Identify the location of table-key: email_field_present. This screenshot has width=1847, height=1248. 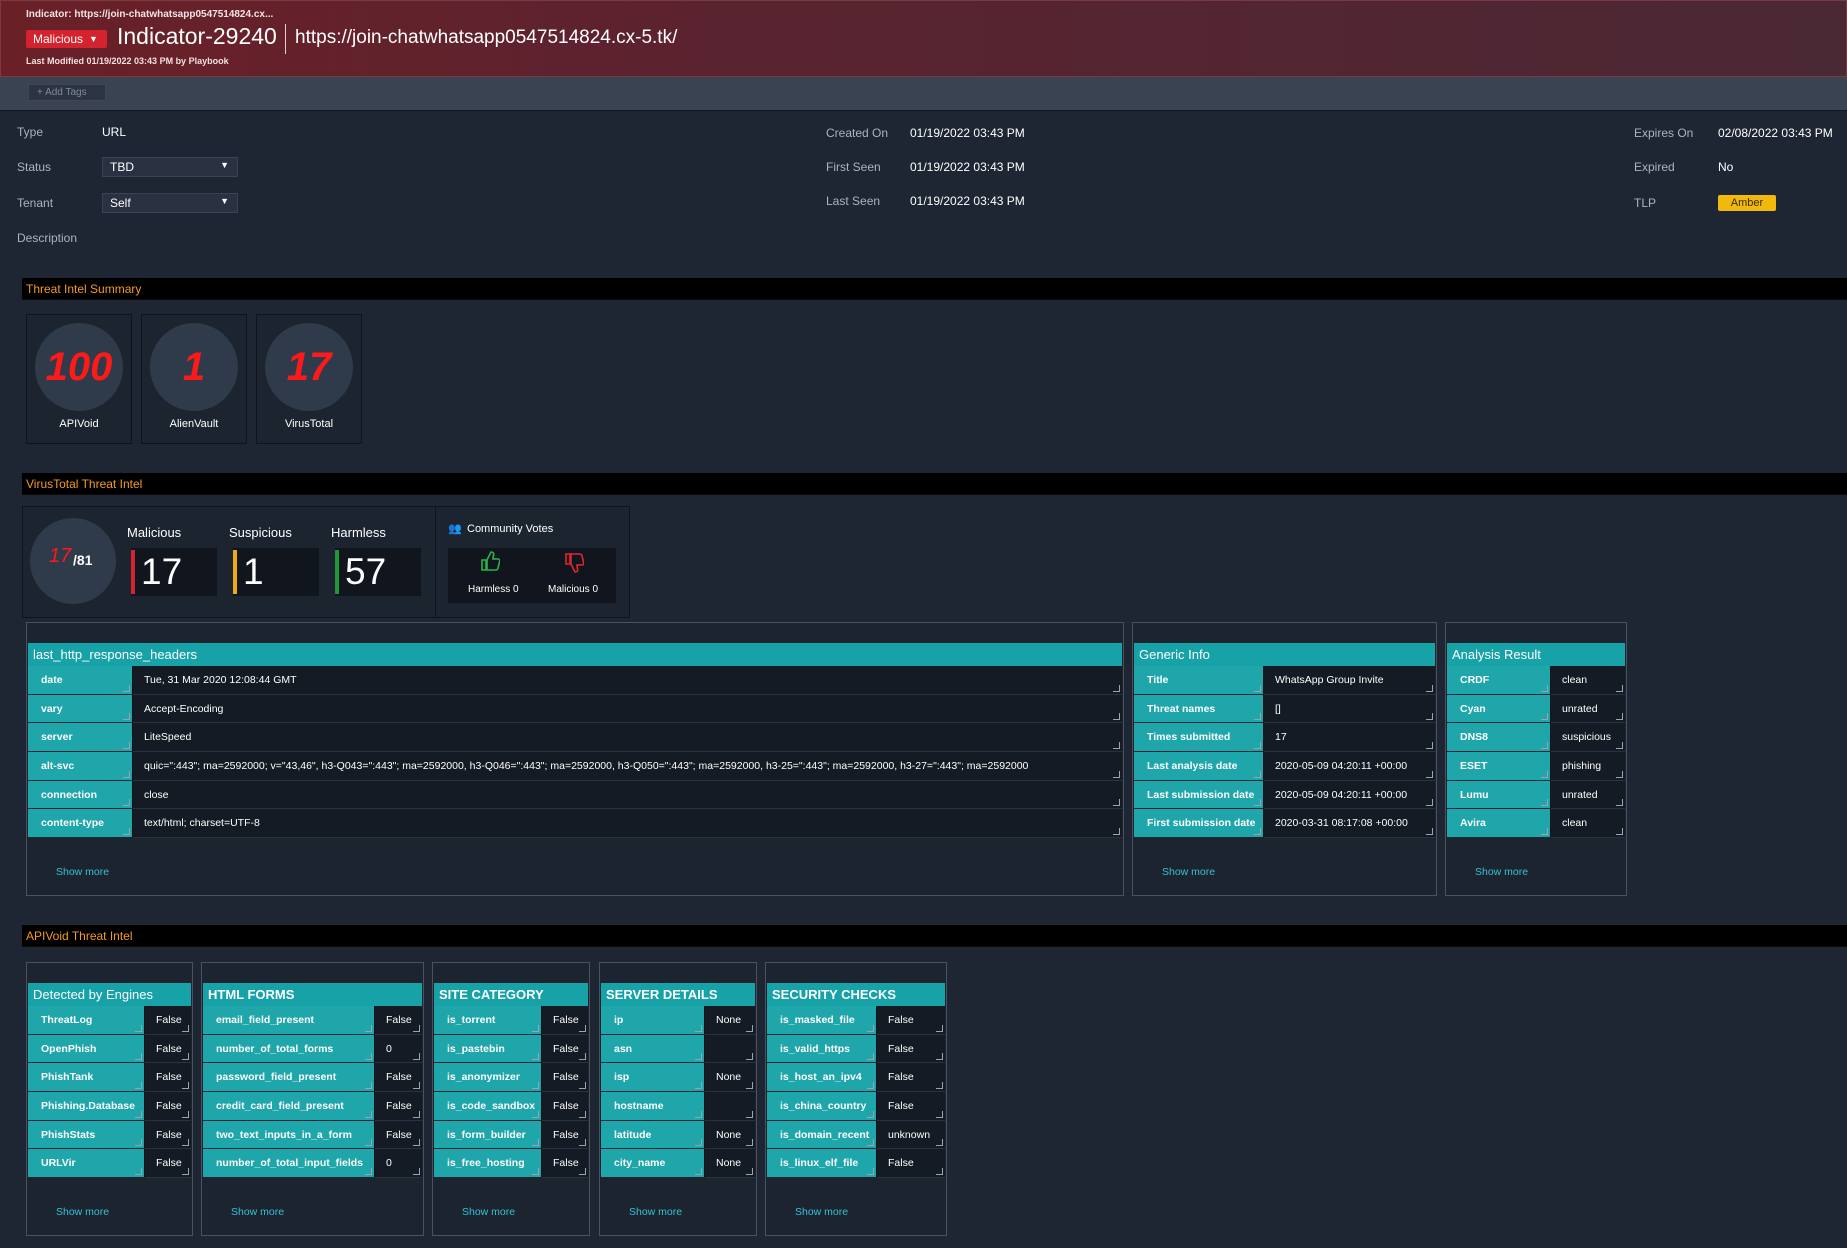
(289, 1020).